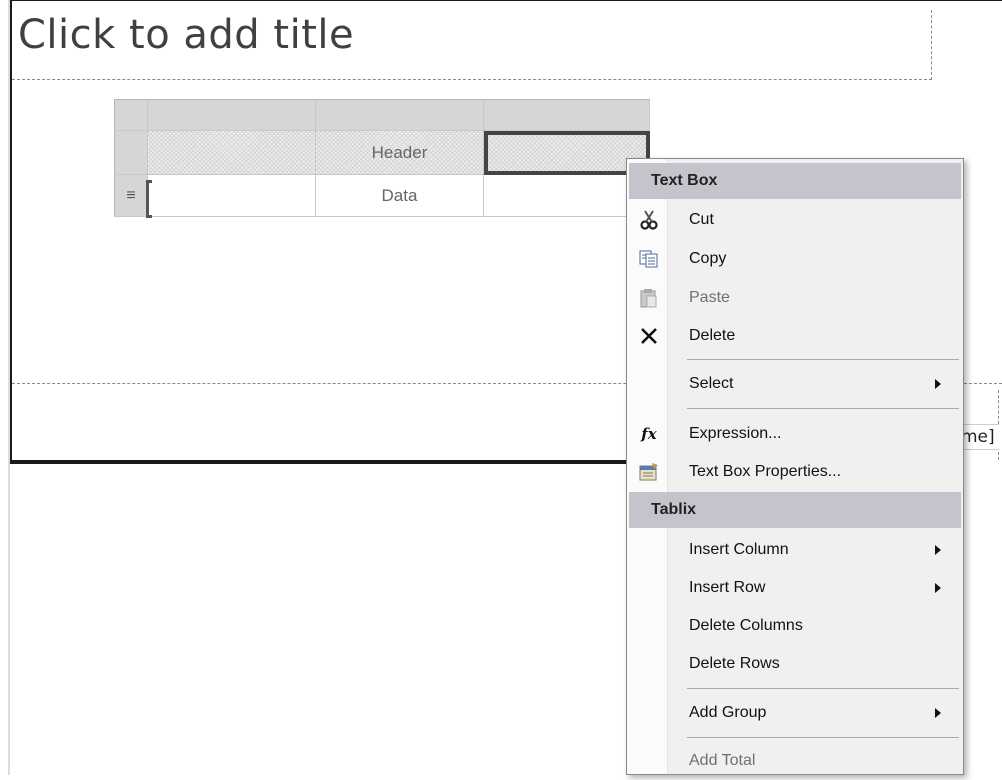  What do you see at coordinates (712, 335) in the screenshot?
I see `menu-item-label: Delete` at bounding box center [712, 335].